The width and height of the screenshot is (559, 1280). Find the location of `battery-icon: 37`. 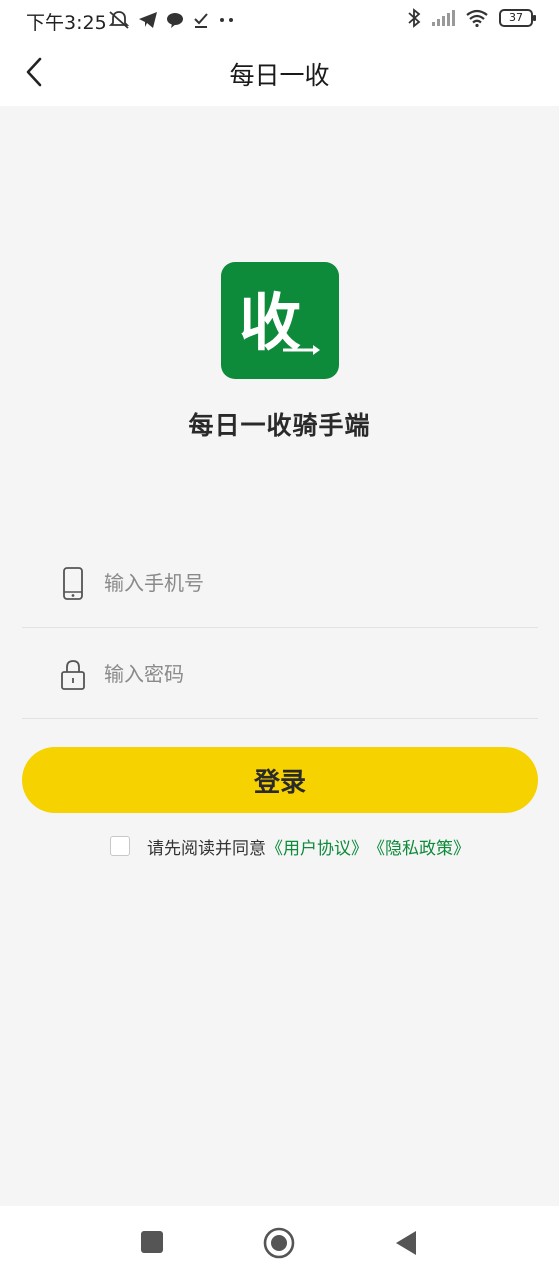

battery-icon: 37 is located at coordinates (517, 18).